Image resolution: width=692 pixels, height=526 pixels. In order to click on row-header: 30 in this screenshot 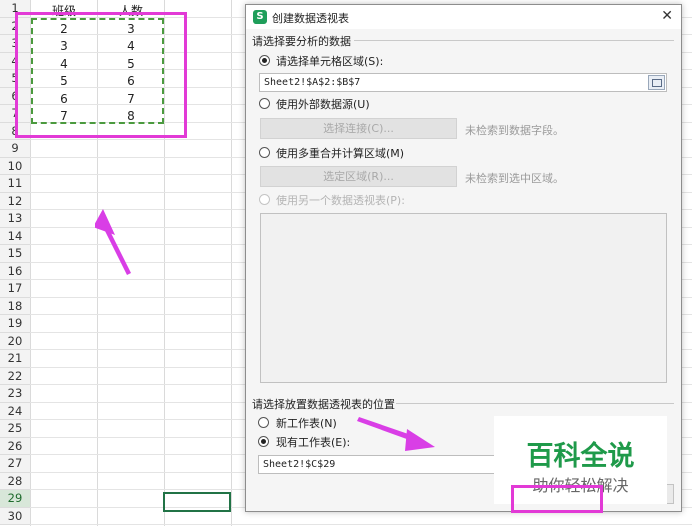, I will do `click(15, 516)`.